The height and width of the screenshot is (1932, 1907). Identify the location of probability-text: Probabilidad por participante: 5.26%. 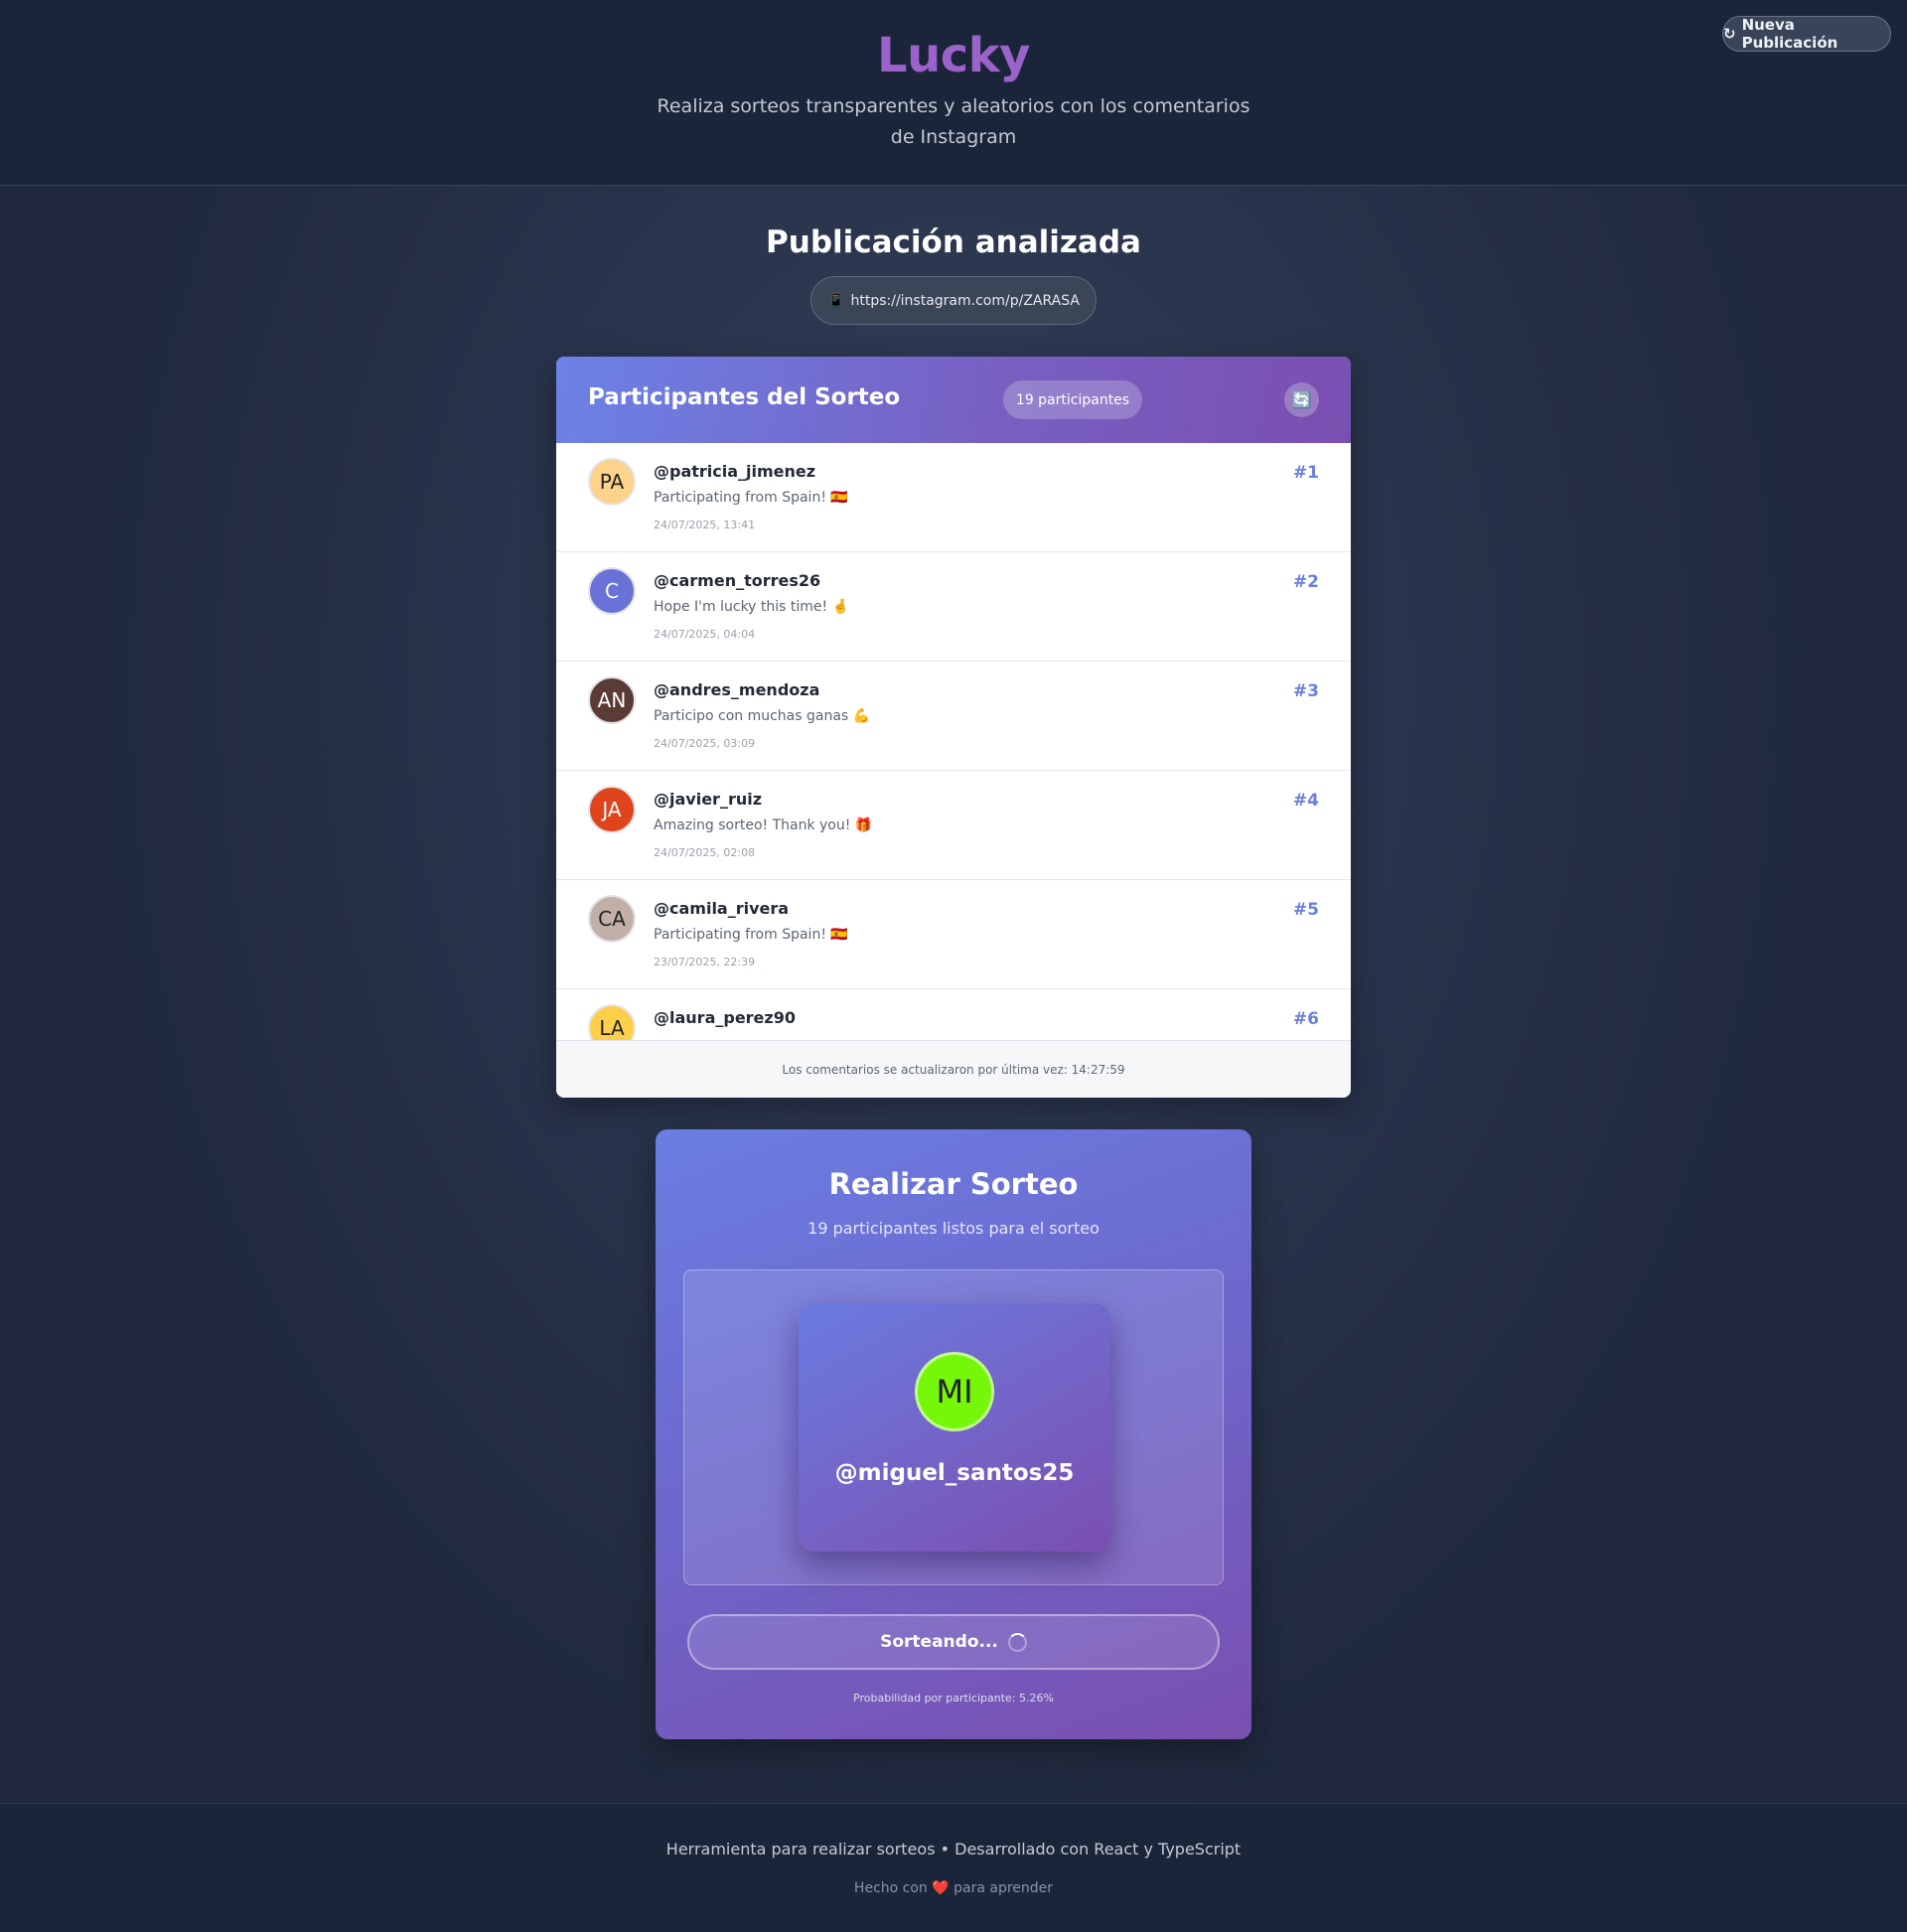
(953, 1698).